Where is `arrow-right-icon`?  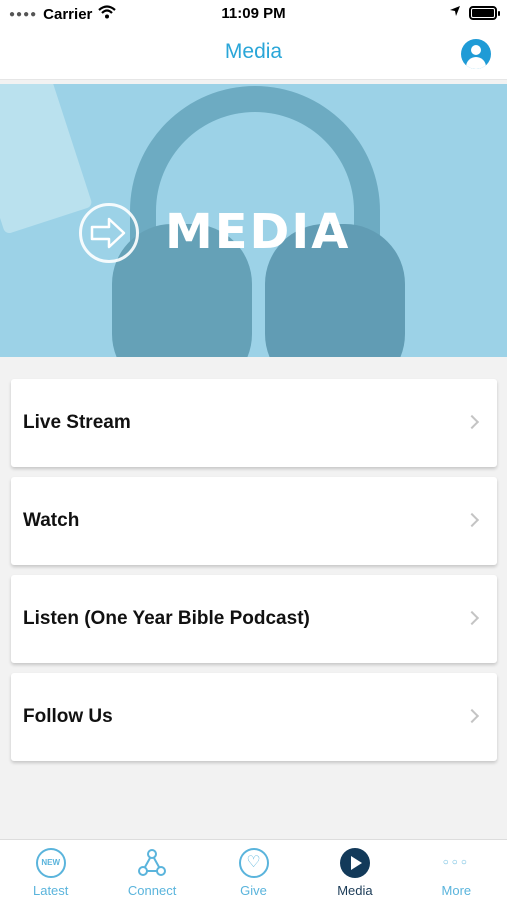
arrow-right-icon is located at coordinates (109, 233).